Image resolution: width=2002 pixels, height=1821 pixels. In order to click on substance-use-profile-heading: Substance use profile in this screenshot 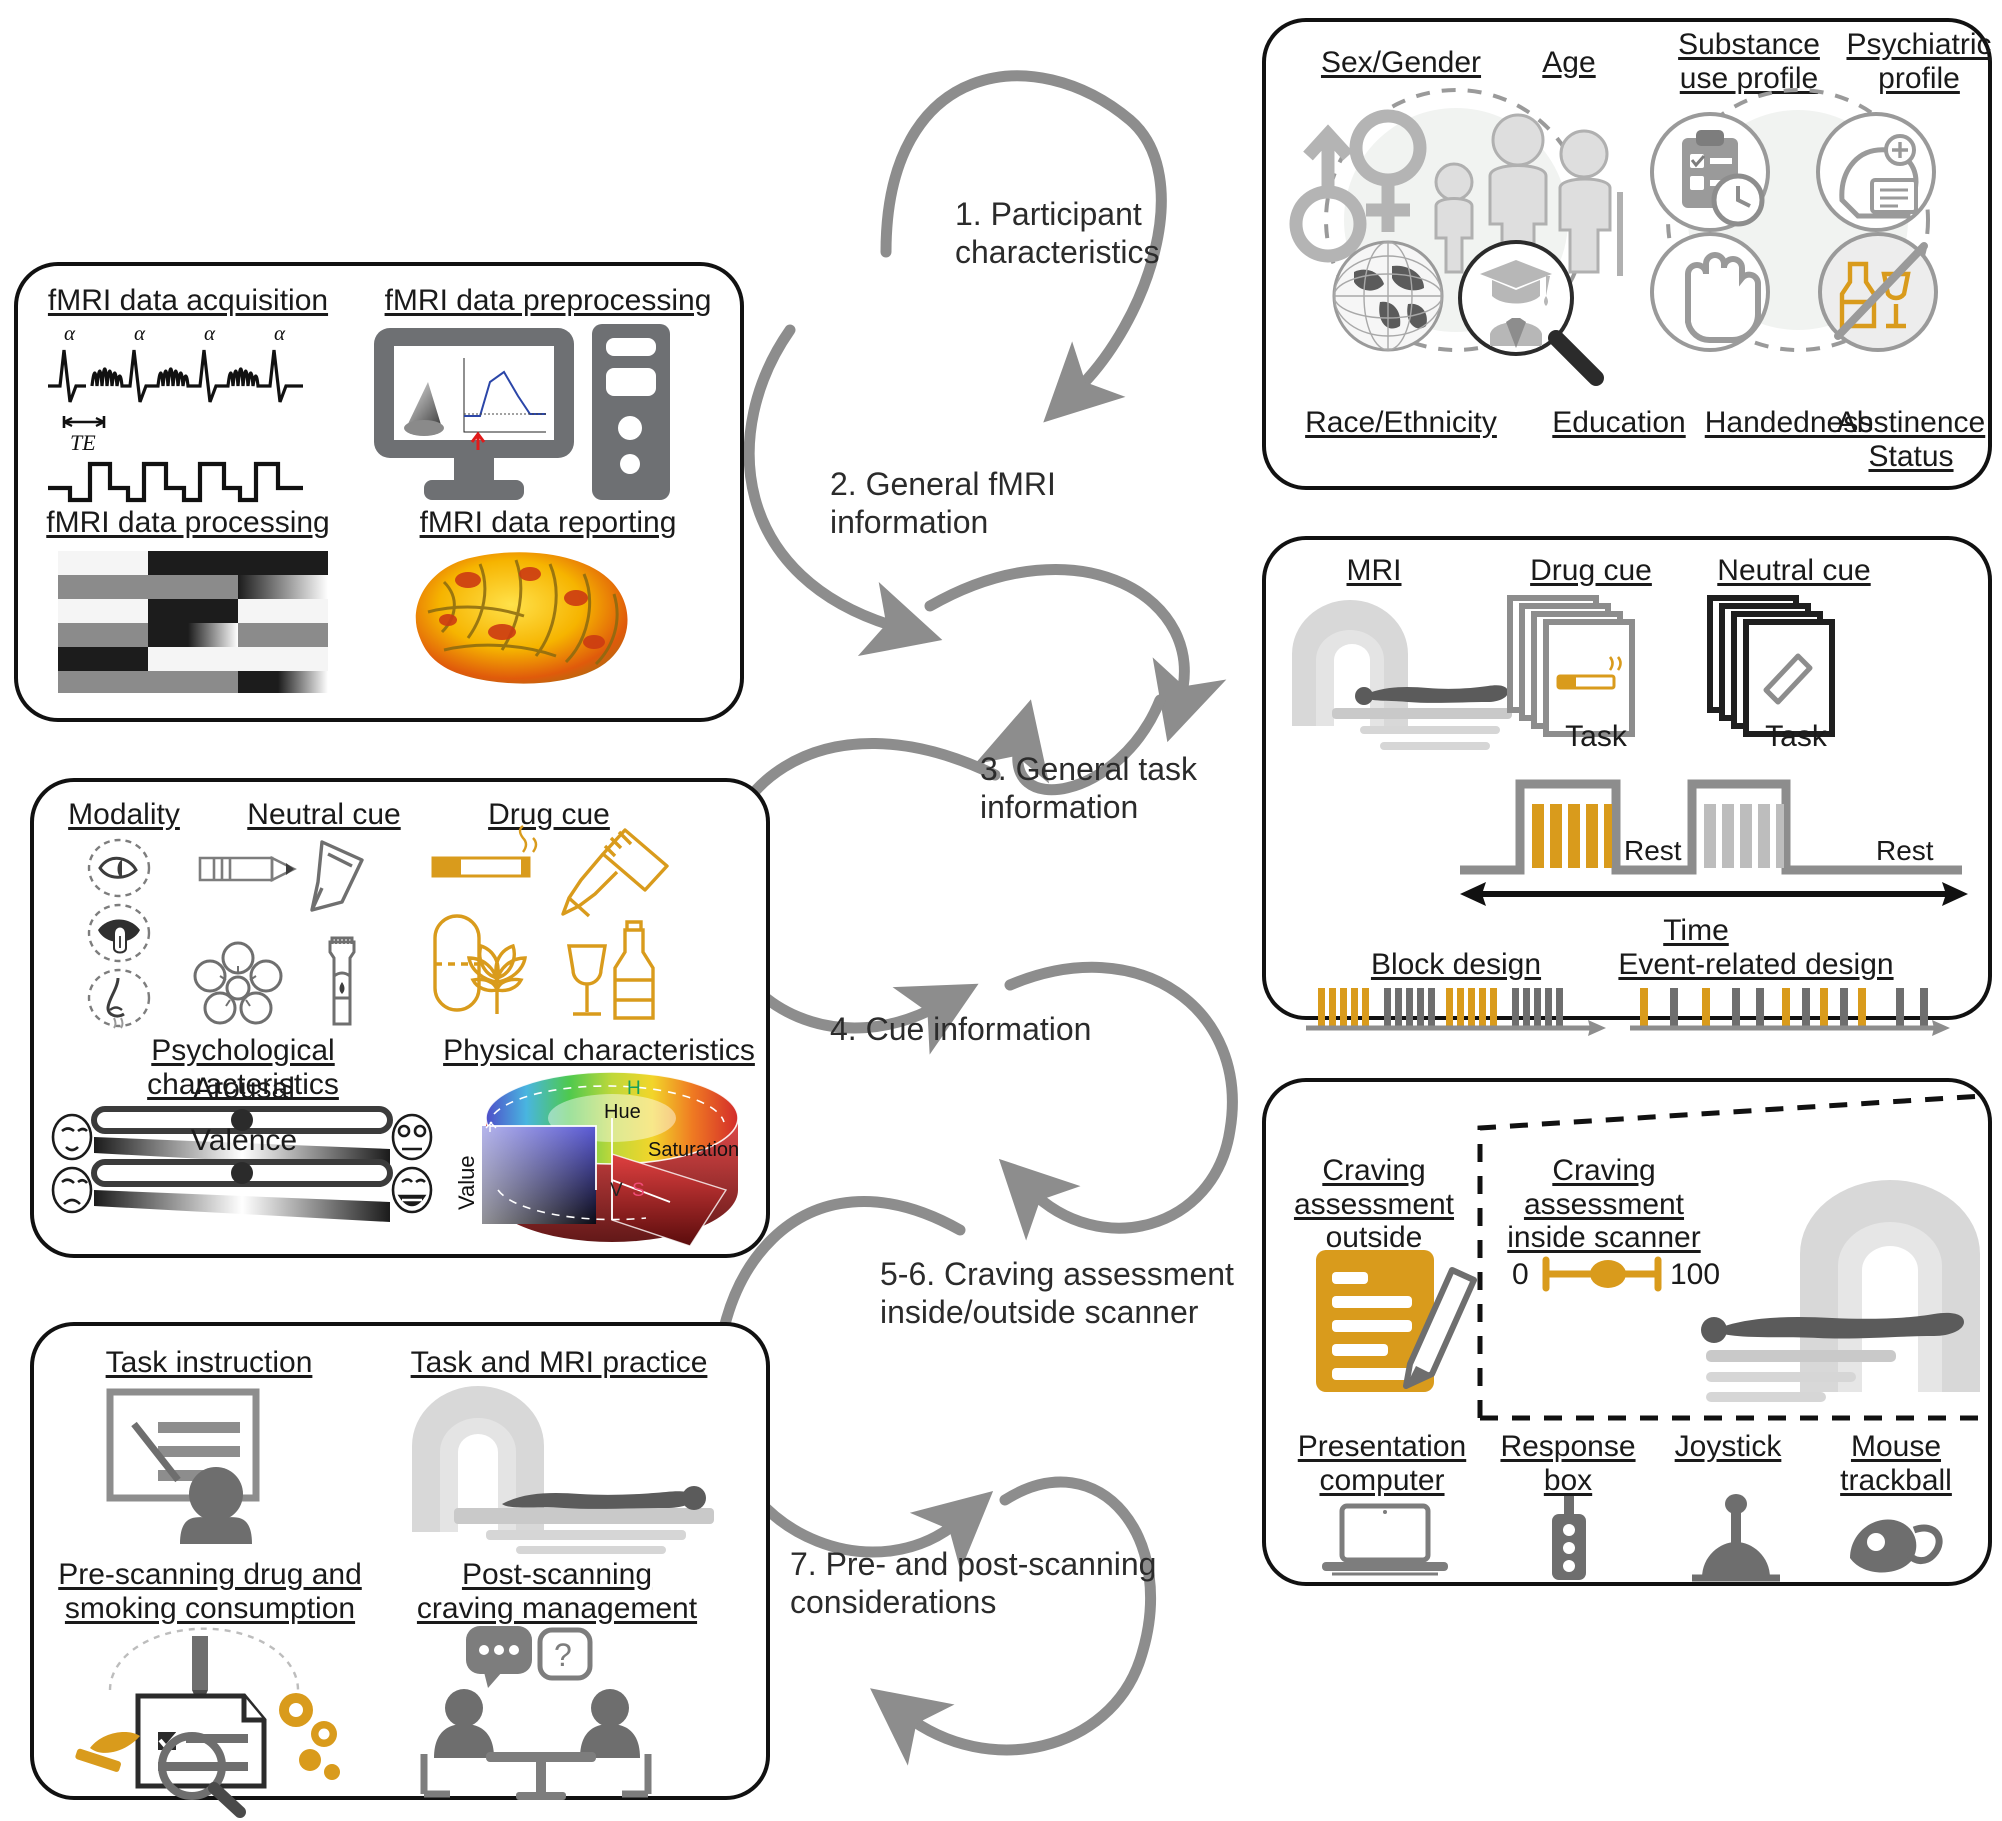, I will do `click(1749, 61)`.